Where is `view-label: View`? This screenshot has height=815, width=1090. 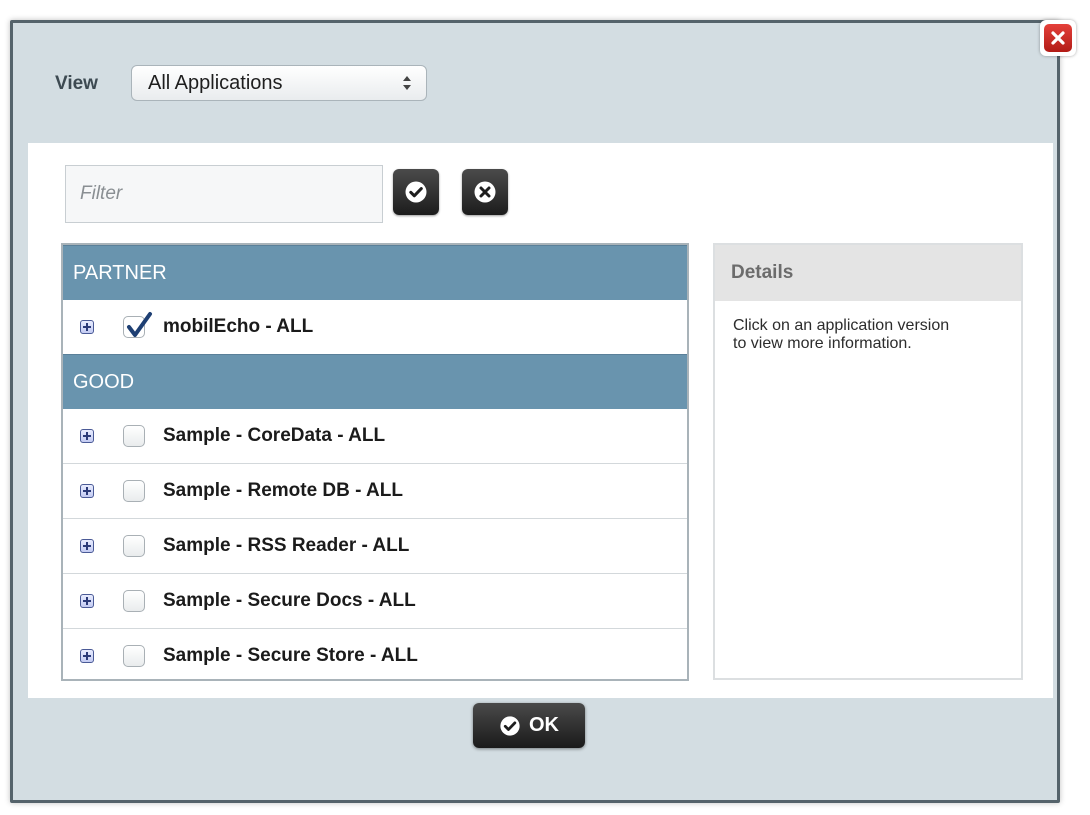
view-label: View is located at coordinates (76, 83).